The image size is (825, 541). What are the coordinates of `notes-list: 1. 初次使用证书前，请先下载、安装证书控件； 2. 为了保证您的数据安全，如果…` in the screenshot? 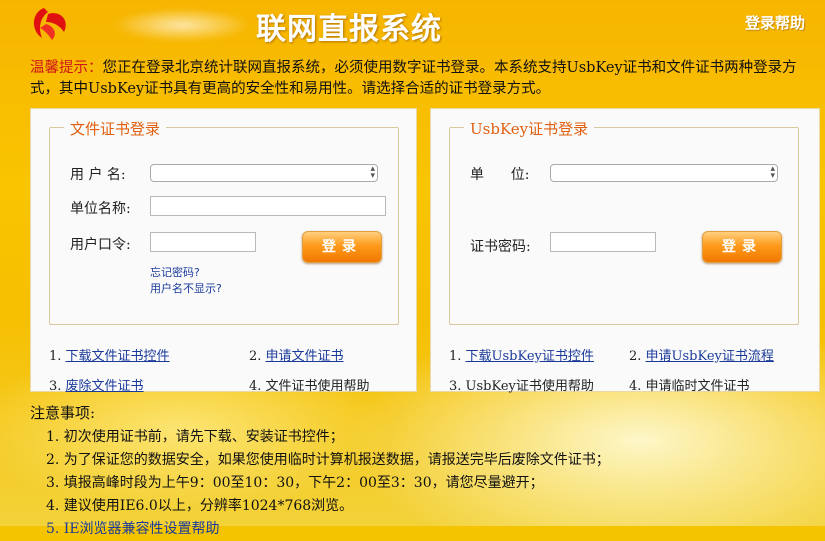 It's located at (328, 483).